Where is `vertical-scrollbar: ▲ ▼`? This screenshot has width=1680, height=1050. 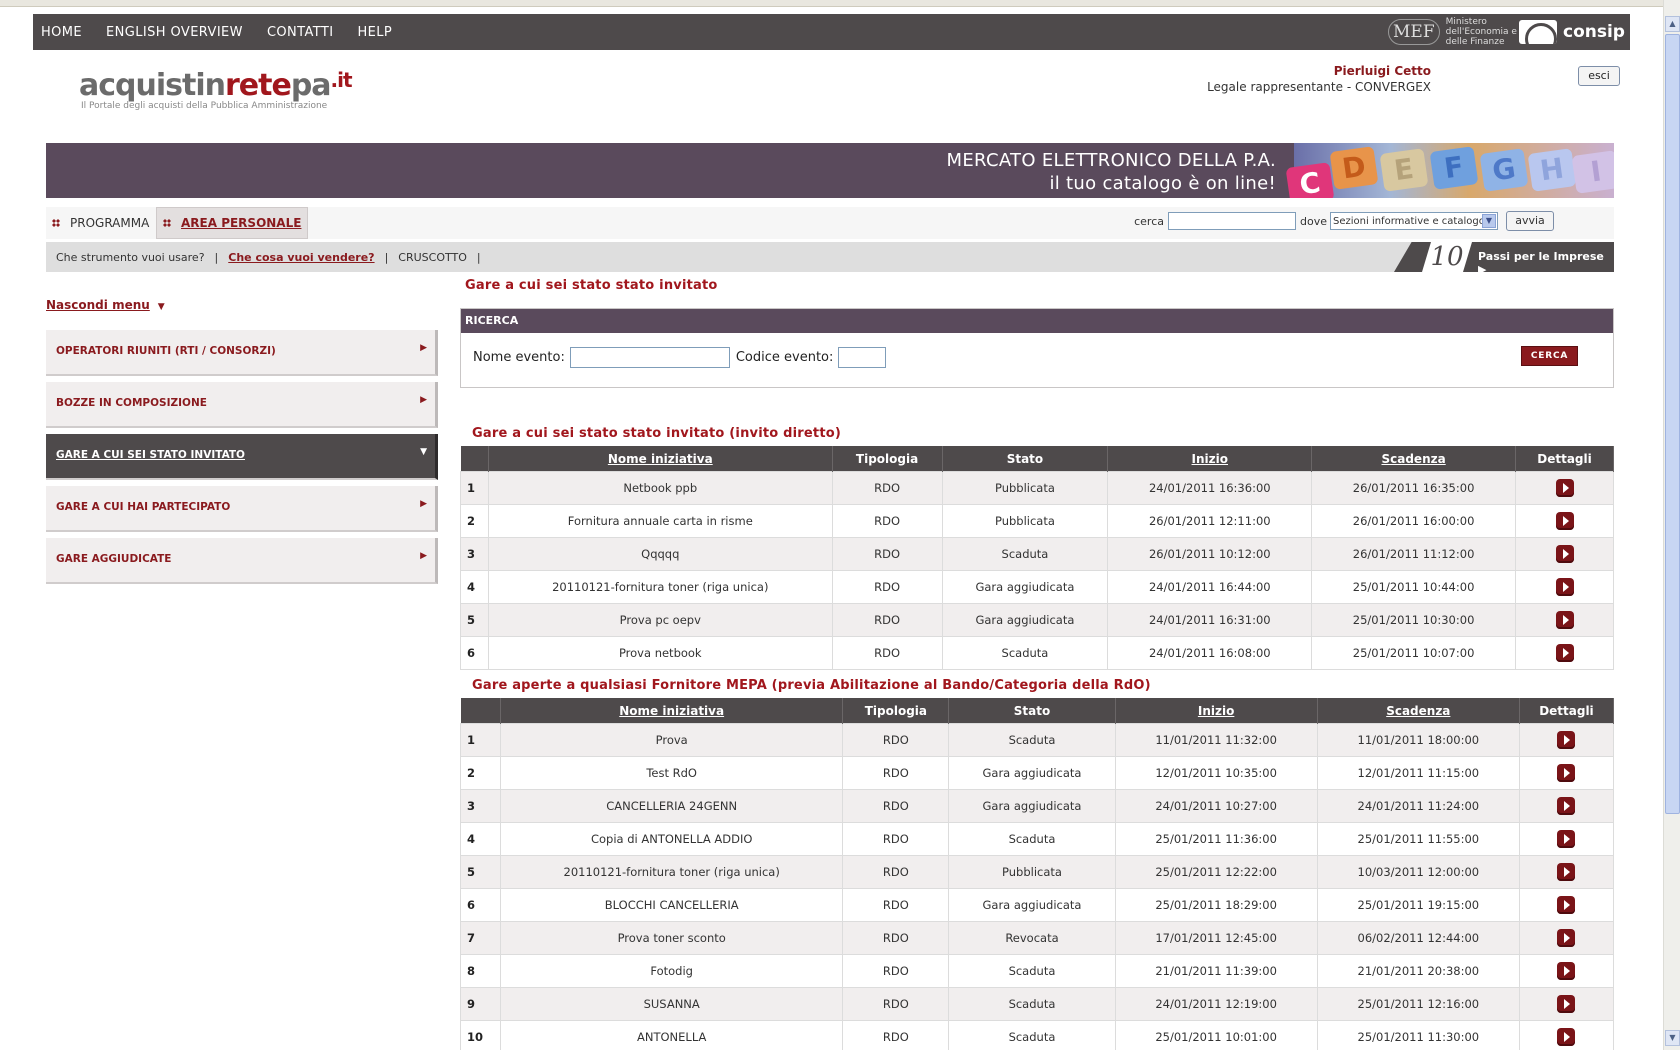
vertical-scrollbar: ▲ ▼ is located at coordinates (1671, 525).